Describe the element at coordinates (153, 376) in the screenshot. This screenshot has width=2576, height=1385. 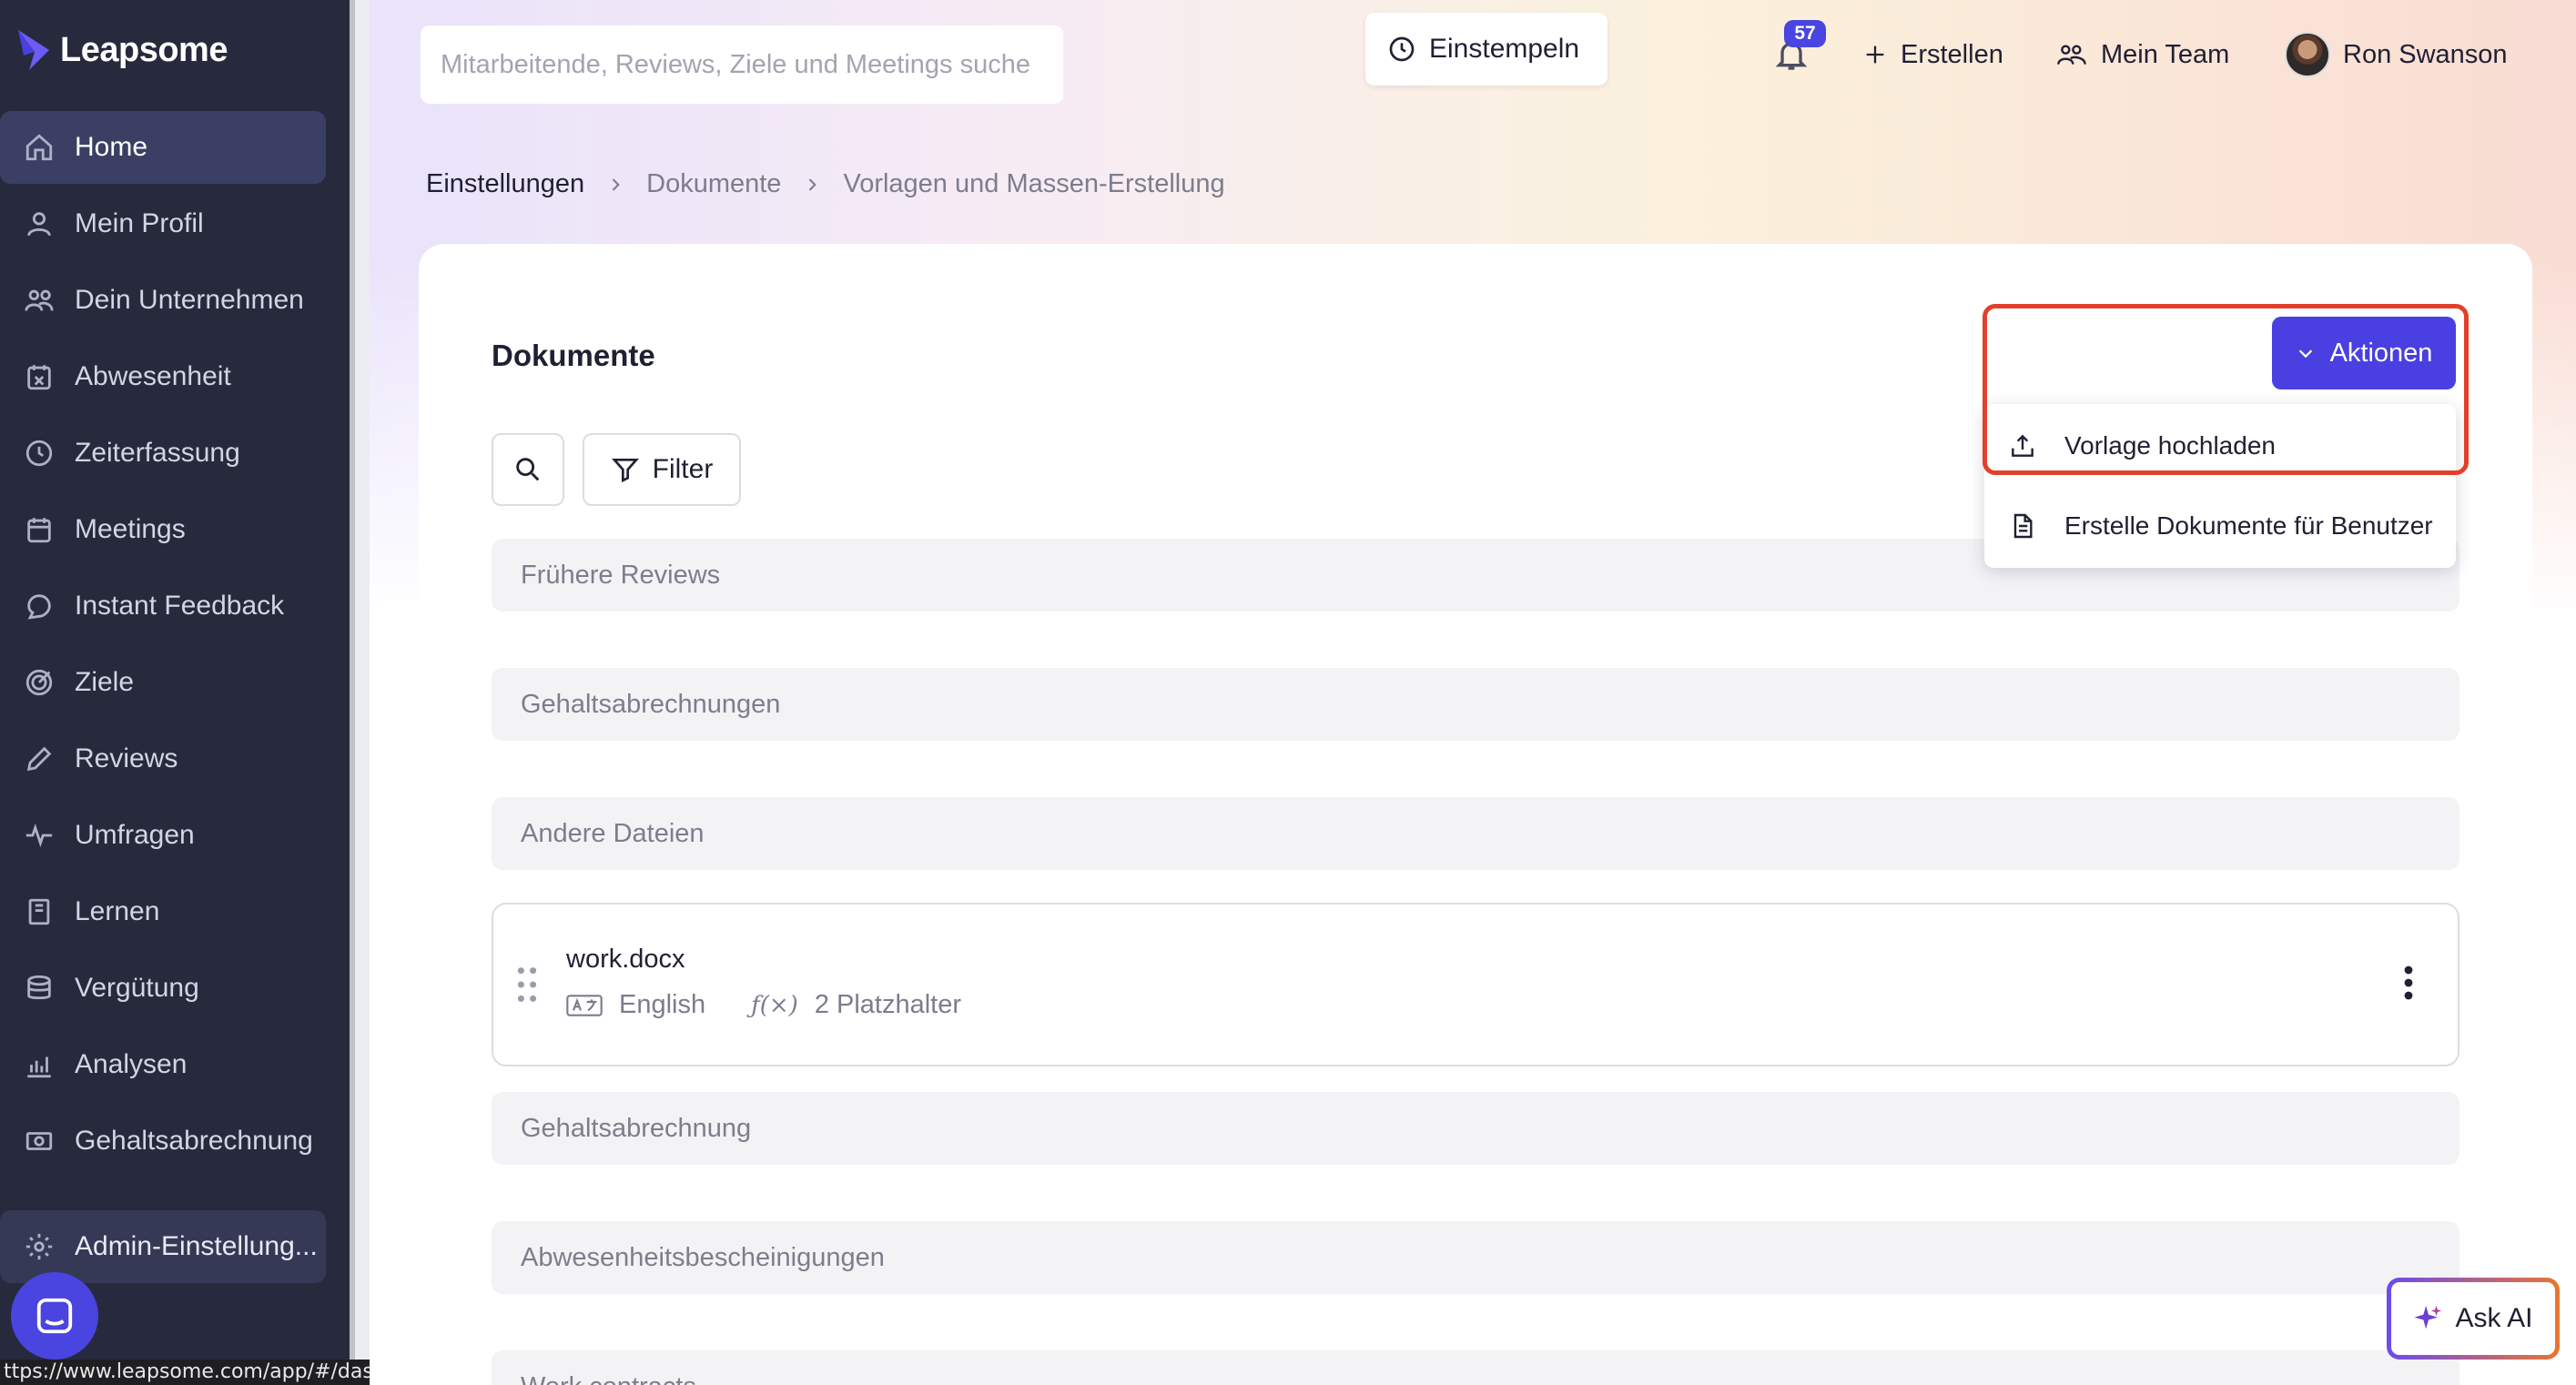
I see `sidebar-item-label: Abwesenheit` at that location.